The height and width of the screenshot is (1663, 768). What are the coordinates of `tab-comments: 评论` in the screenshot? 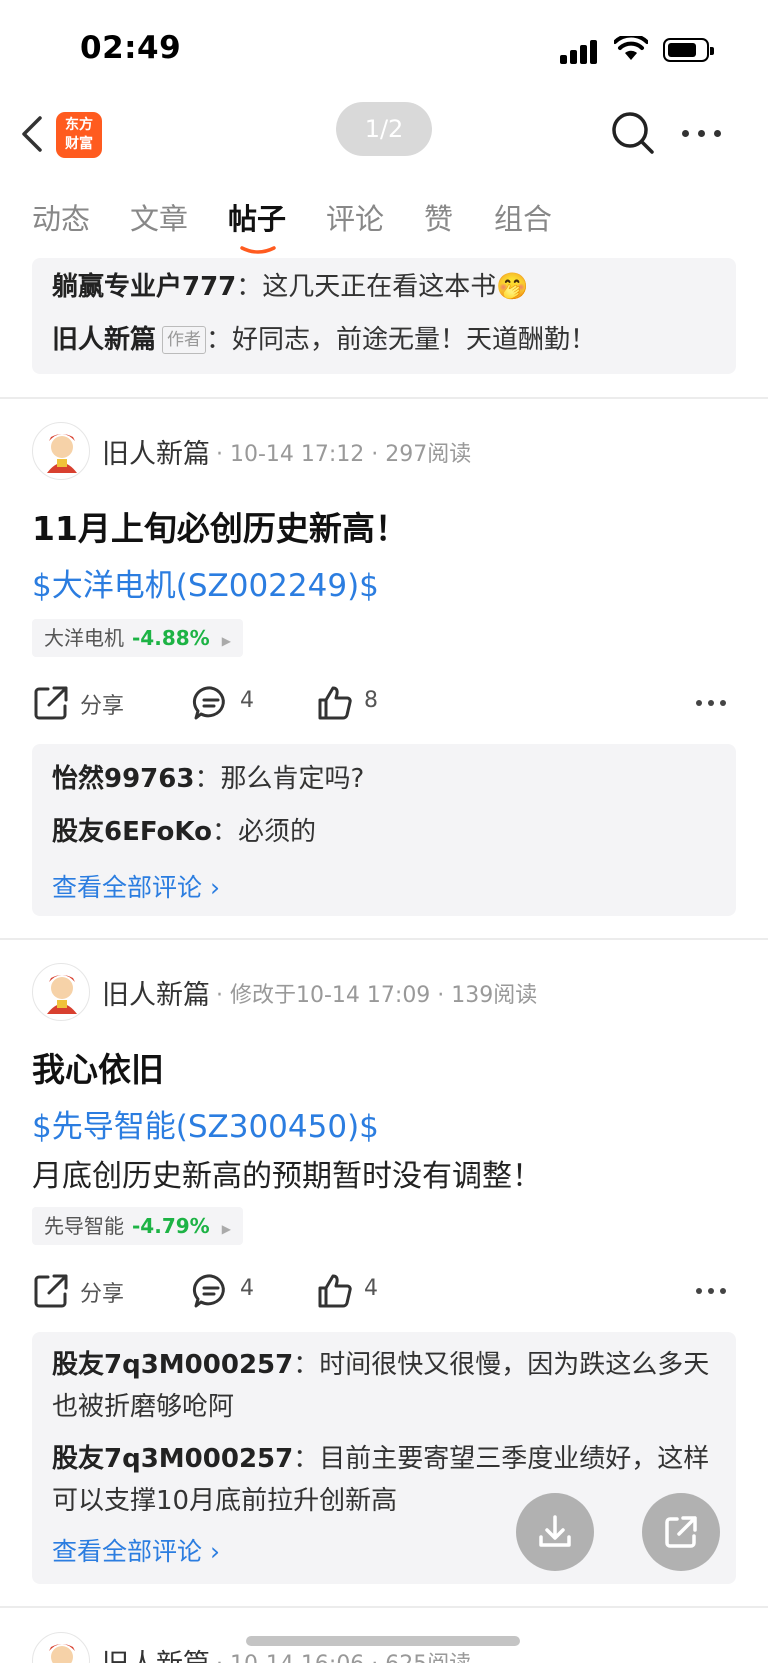 It's located at (355, 217).